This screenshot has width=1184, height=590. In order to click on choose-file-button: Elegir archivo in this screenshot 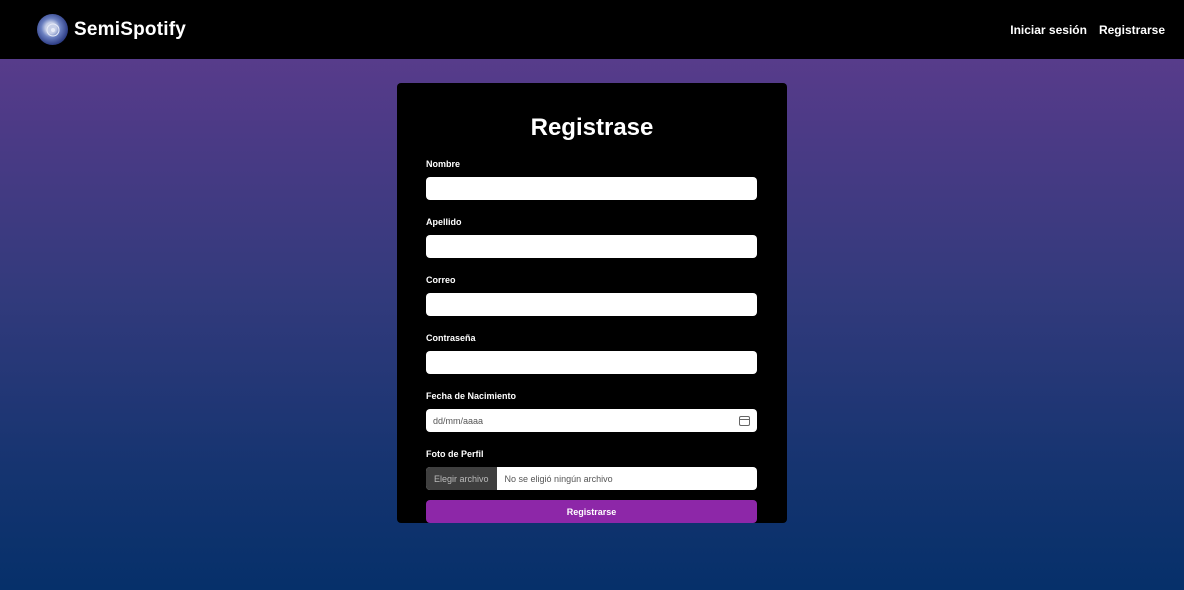, I will do `click(461, 478)`.